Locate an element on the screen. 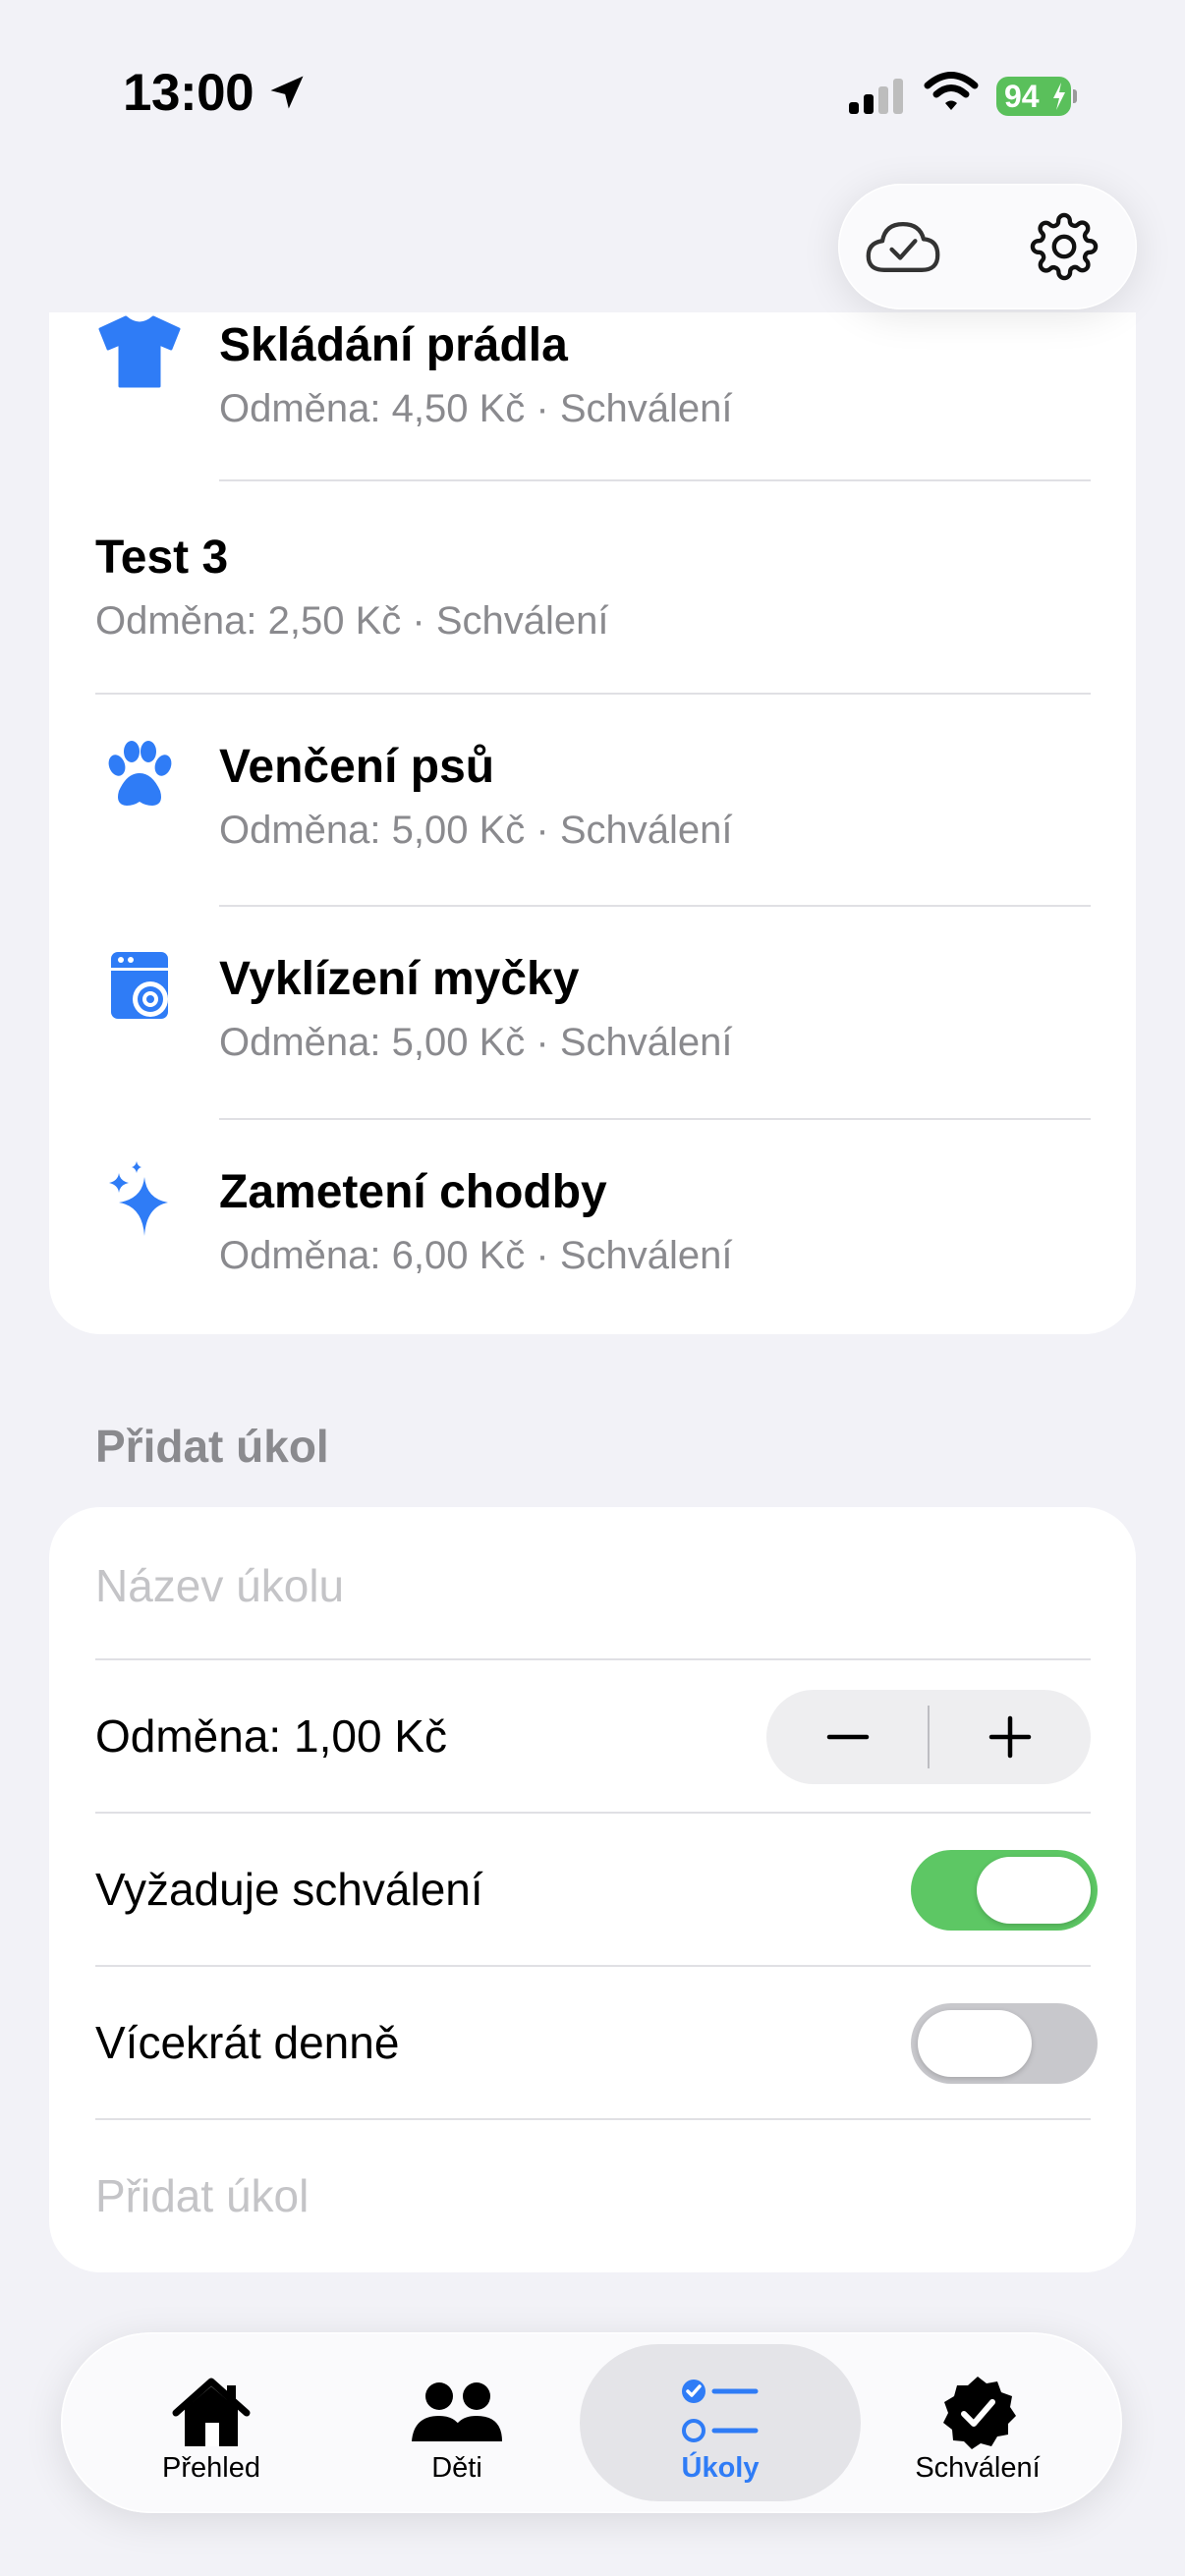 This screenshot has width=1185, height=2576. reward-stepper is located at coordinates (929, 1737).